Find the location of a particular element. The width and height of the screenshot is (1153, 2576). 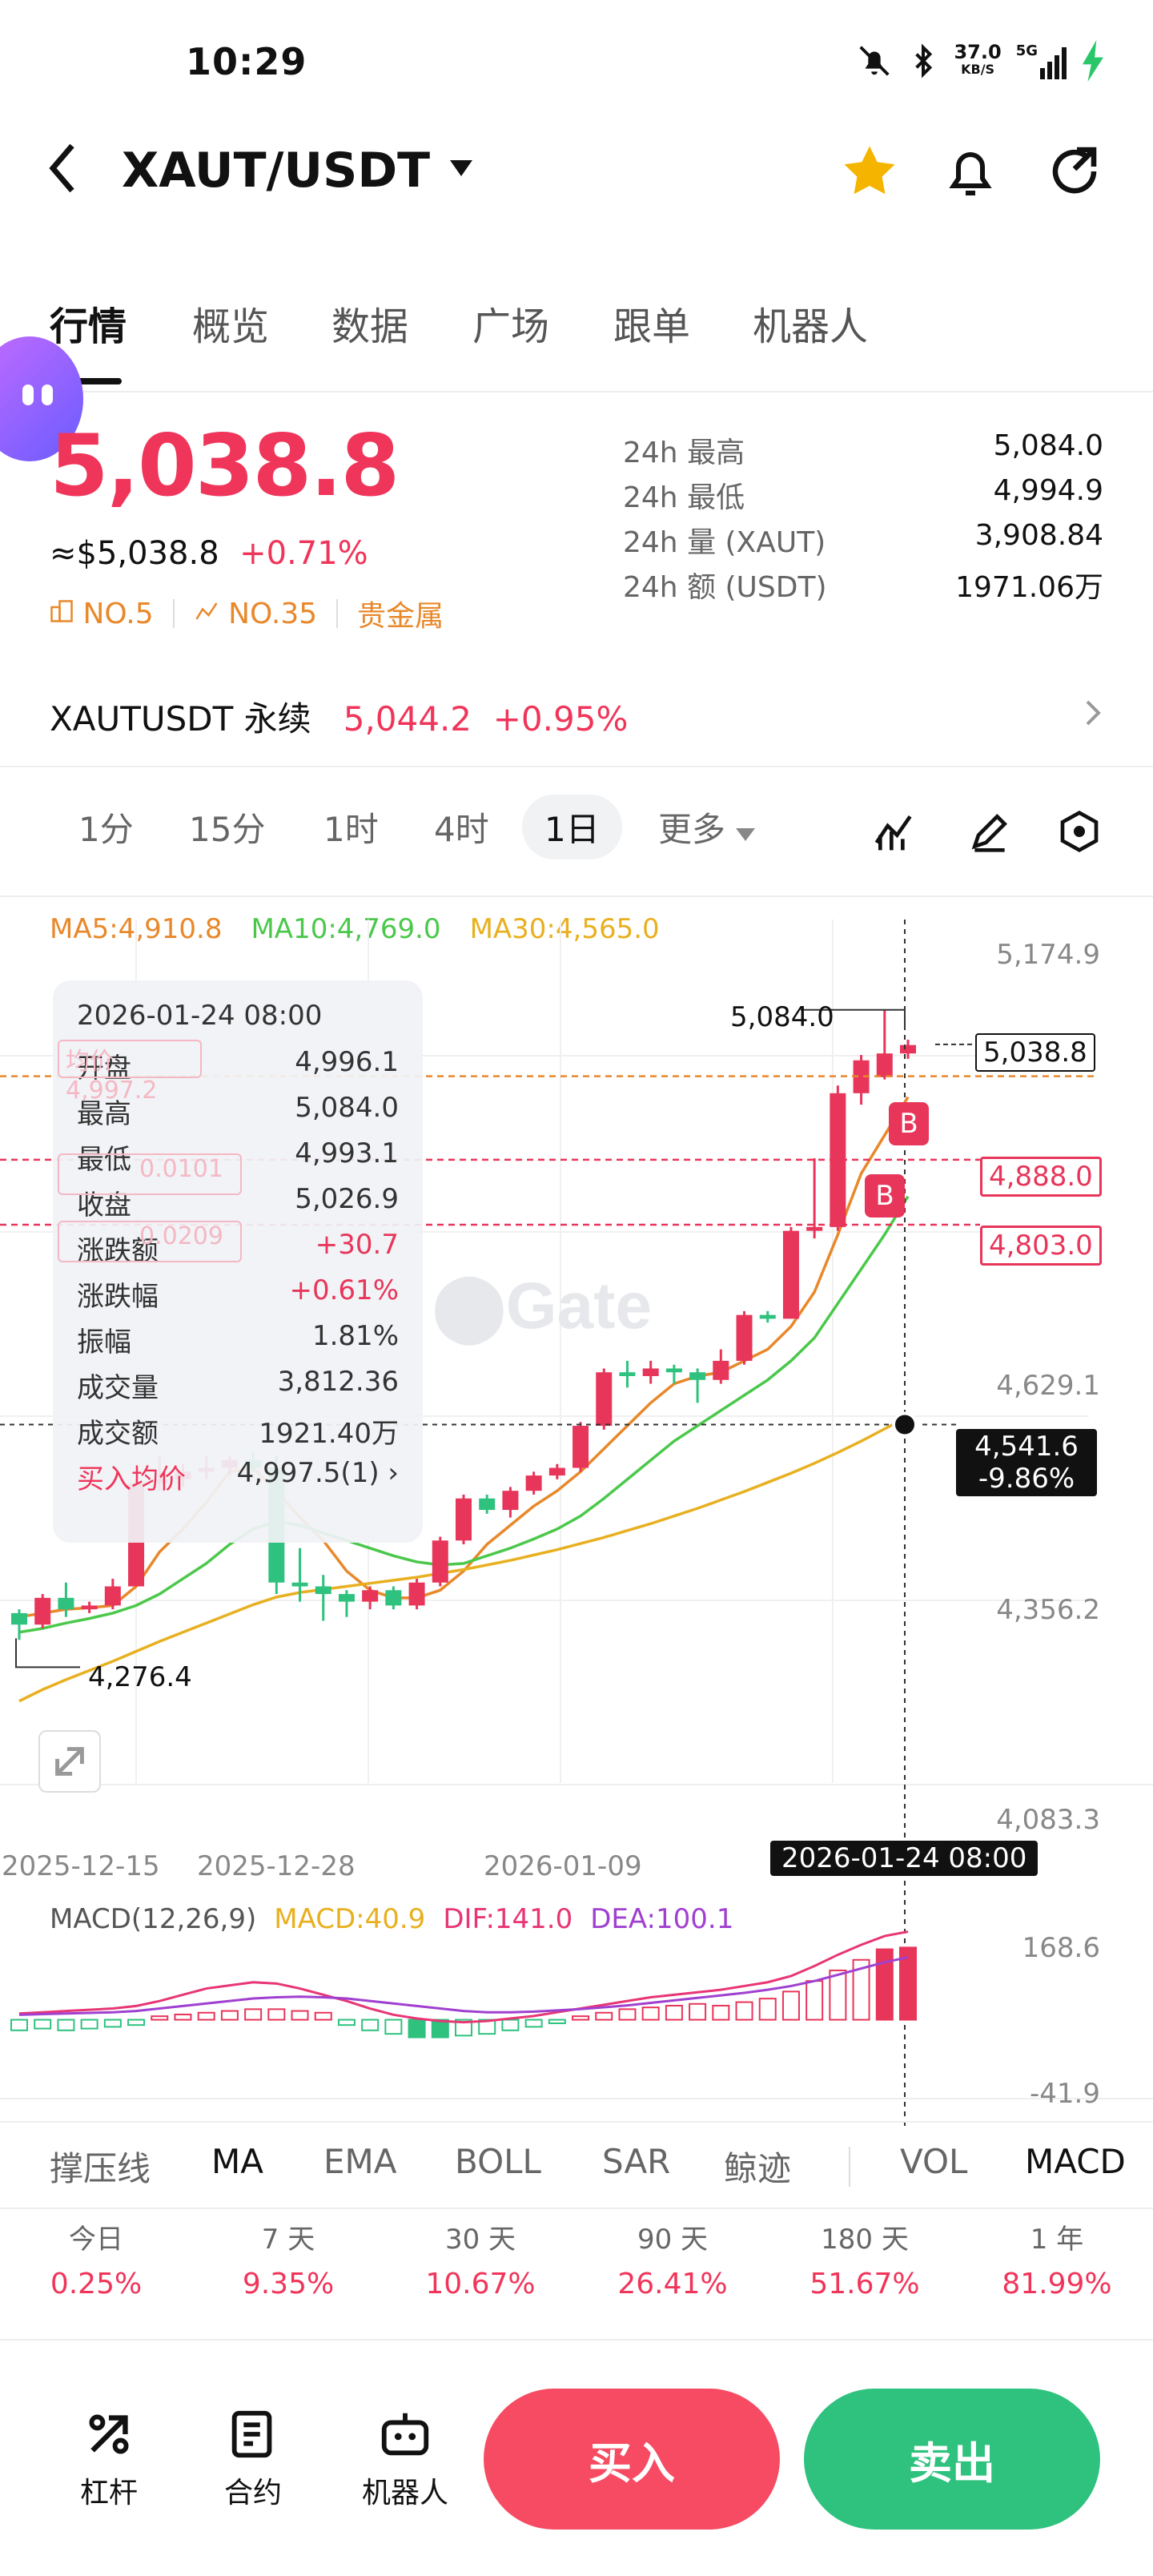

interval-15m: 15分 is located at coordinates (227, 827).